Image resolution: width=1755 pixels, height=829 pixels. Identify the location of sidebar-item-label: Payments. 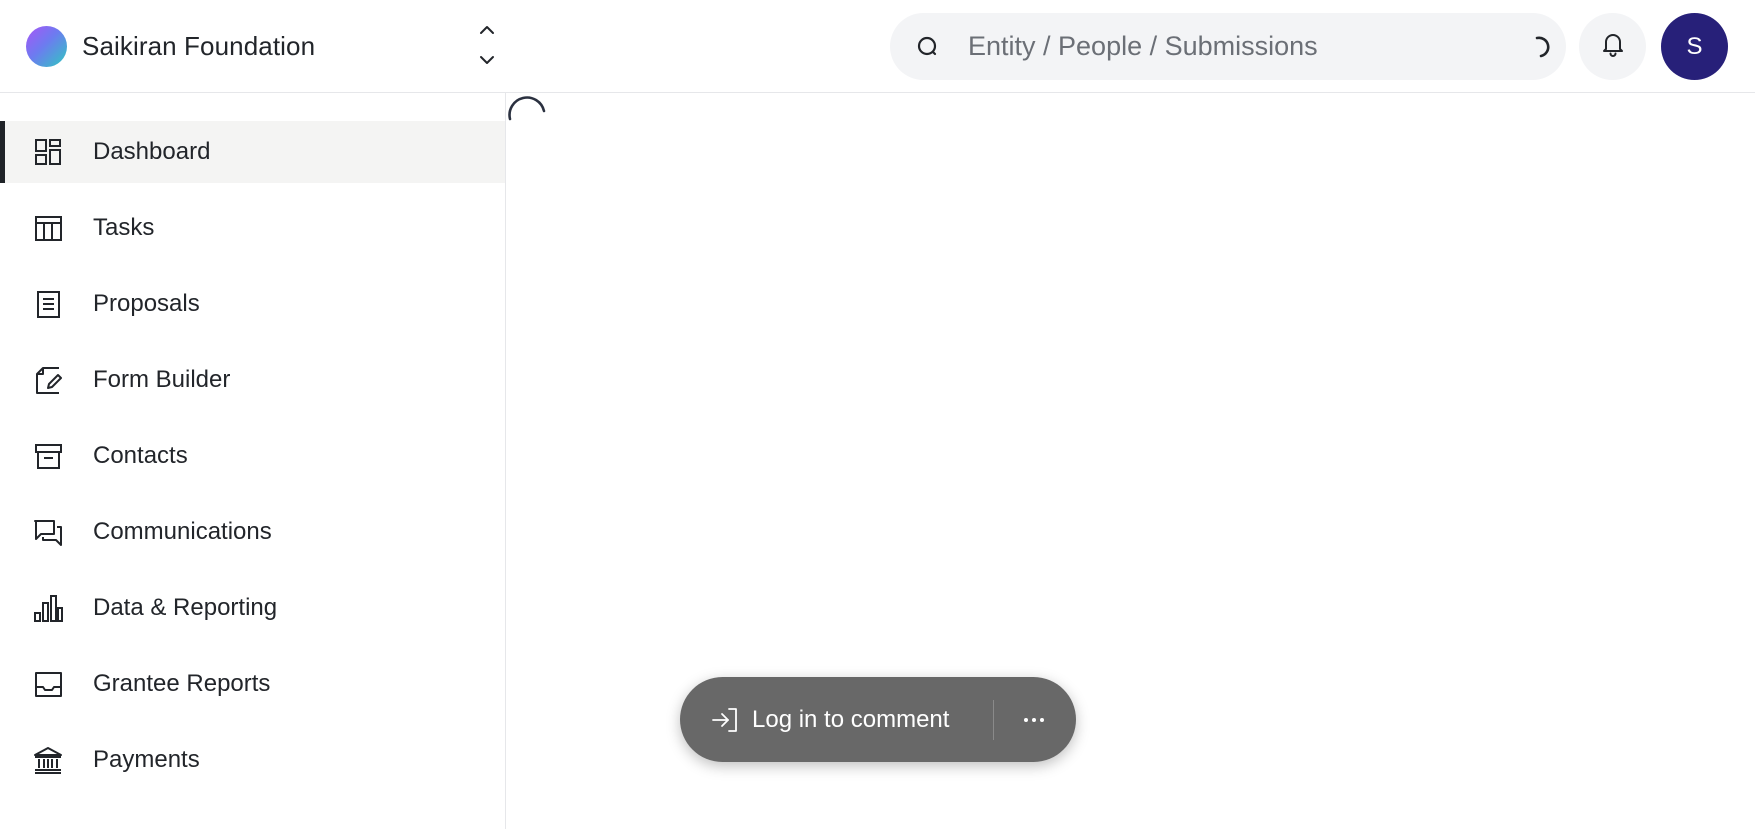
(146, 759).